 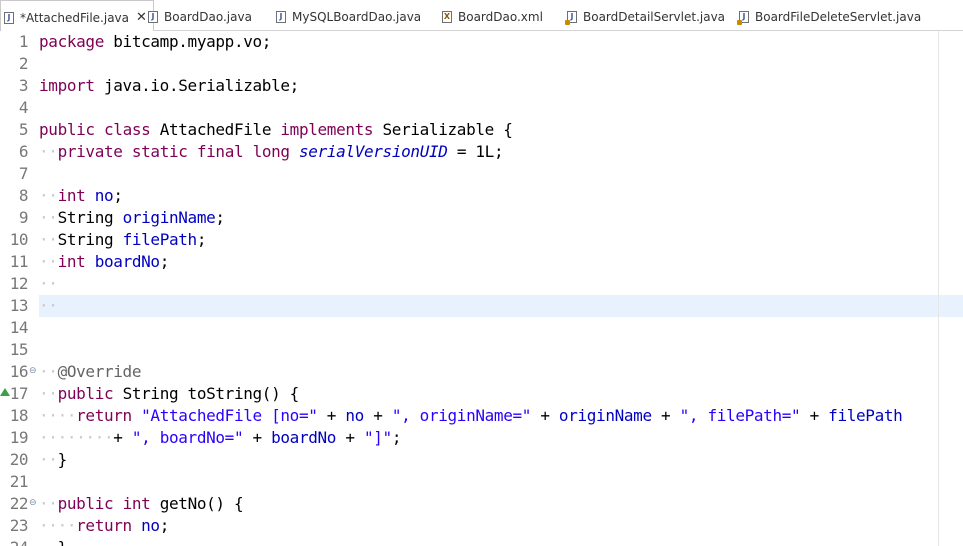 What do you see at coordinates (23, 217) in the screenshot?
I see `line-number: 9` at bounding box center [23, 217].